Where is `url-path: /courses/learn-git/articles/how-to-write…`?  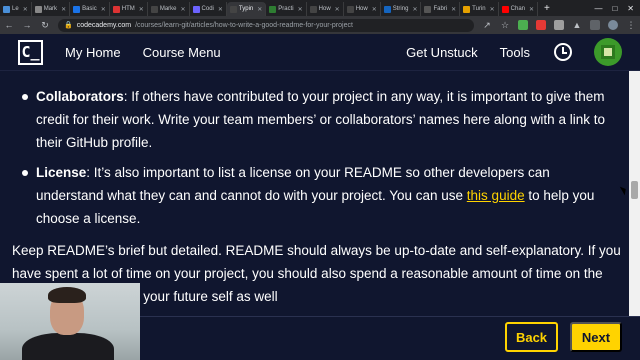 url-path: /courses/learn-git/articles/how-to-write… is located at coordinates (244, 25).